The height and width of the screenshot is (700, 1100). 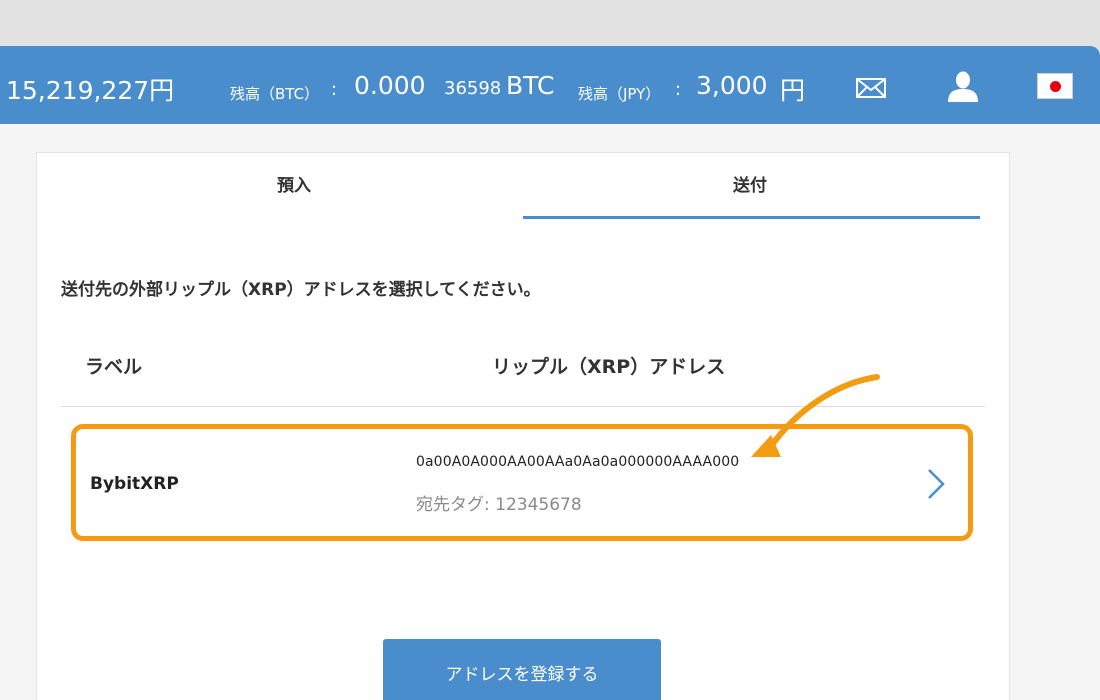 I want to click on chevron-right-icon, so click(x=936, y=484).